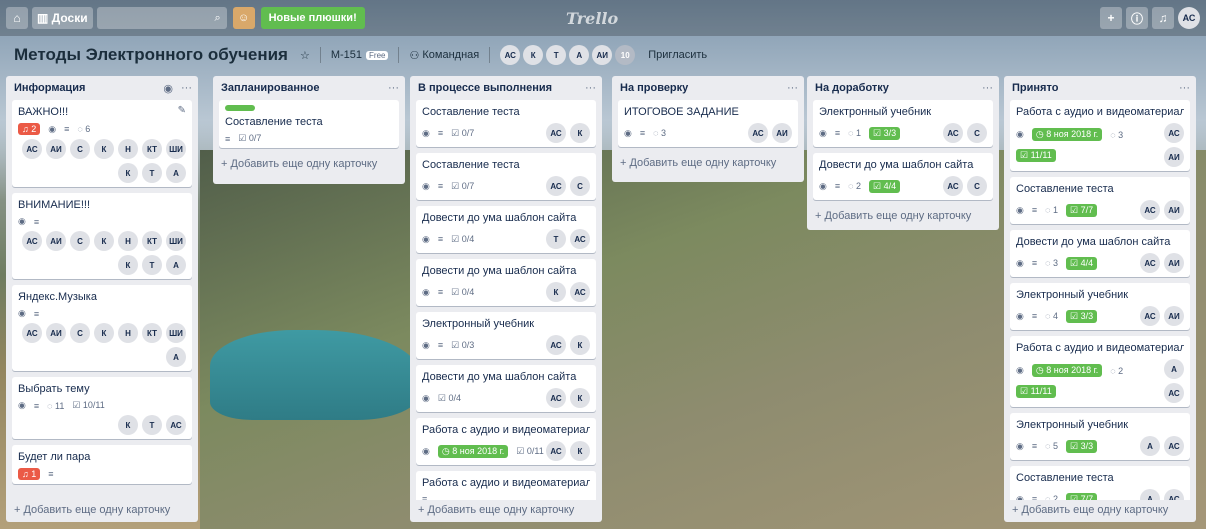 Image resolution: width=1206 pixels, height=529 pixels. What do you see at coordinates (1136, 18) in the screenshot?
I see `info-button: ⓘ` at bounding box center [1136, 18].